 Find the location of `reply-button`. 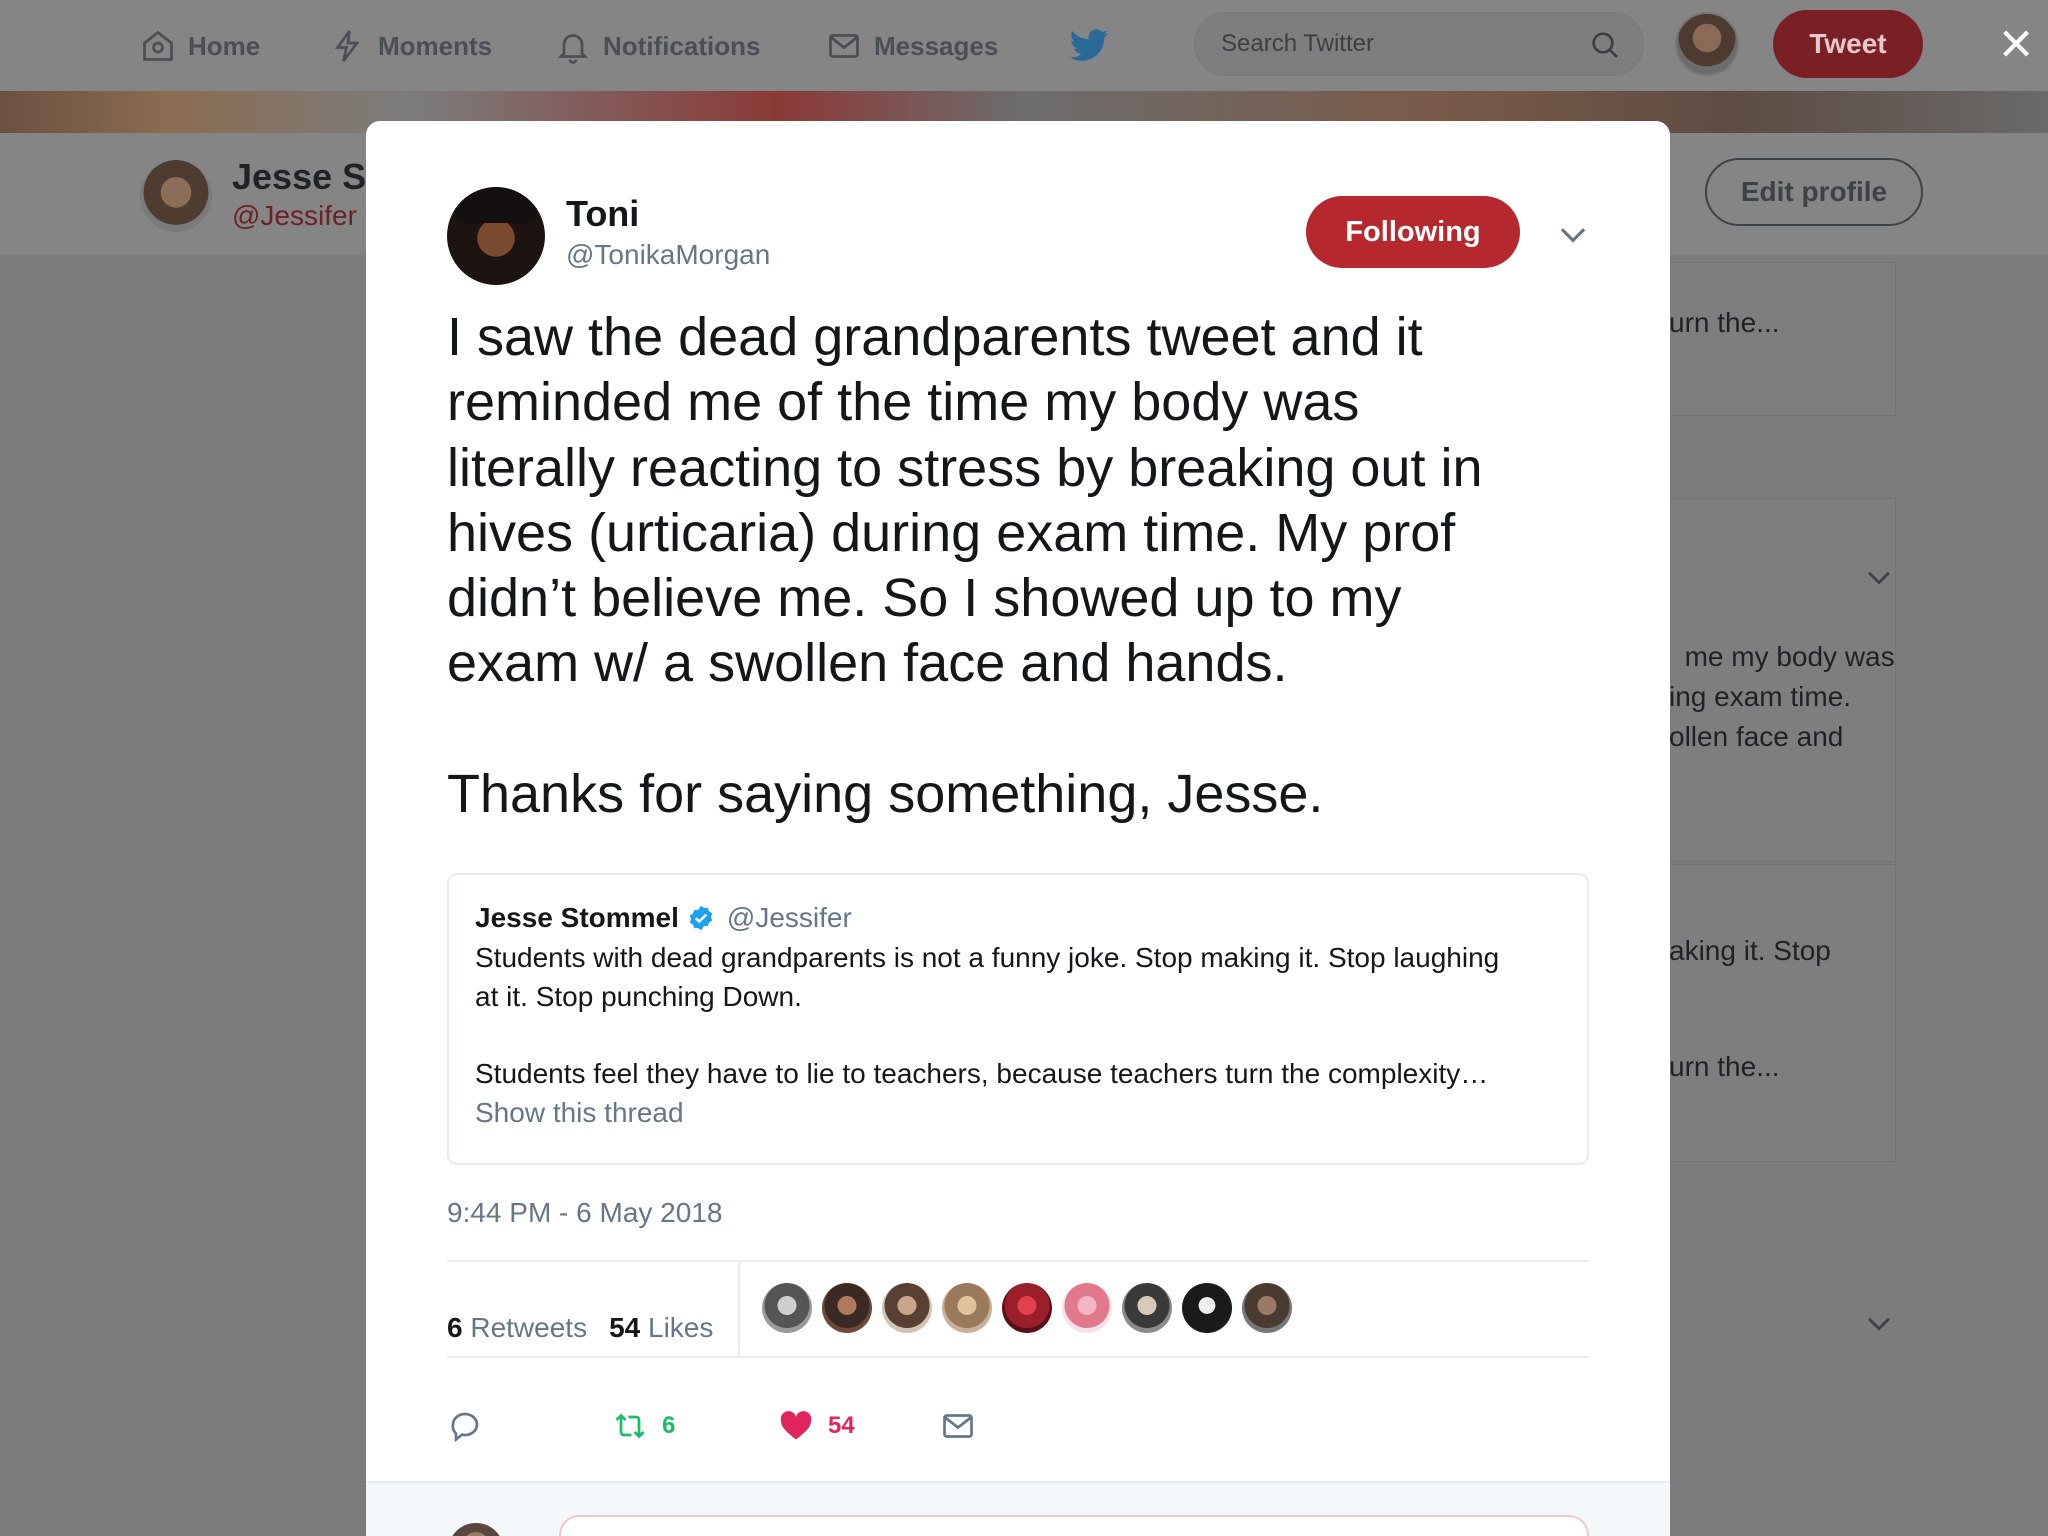

reply-button is located at coordinates (465, 1426).